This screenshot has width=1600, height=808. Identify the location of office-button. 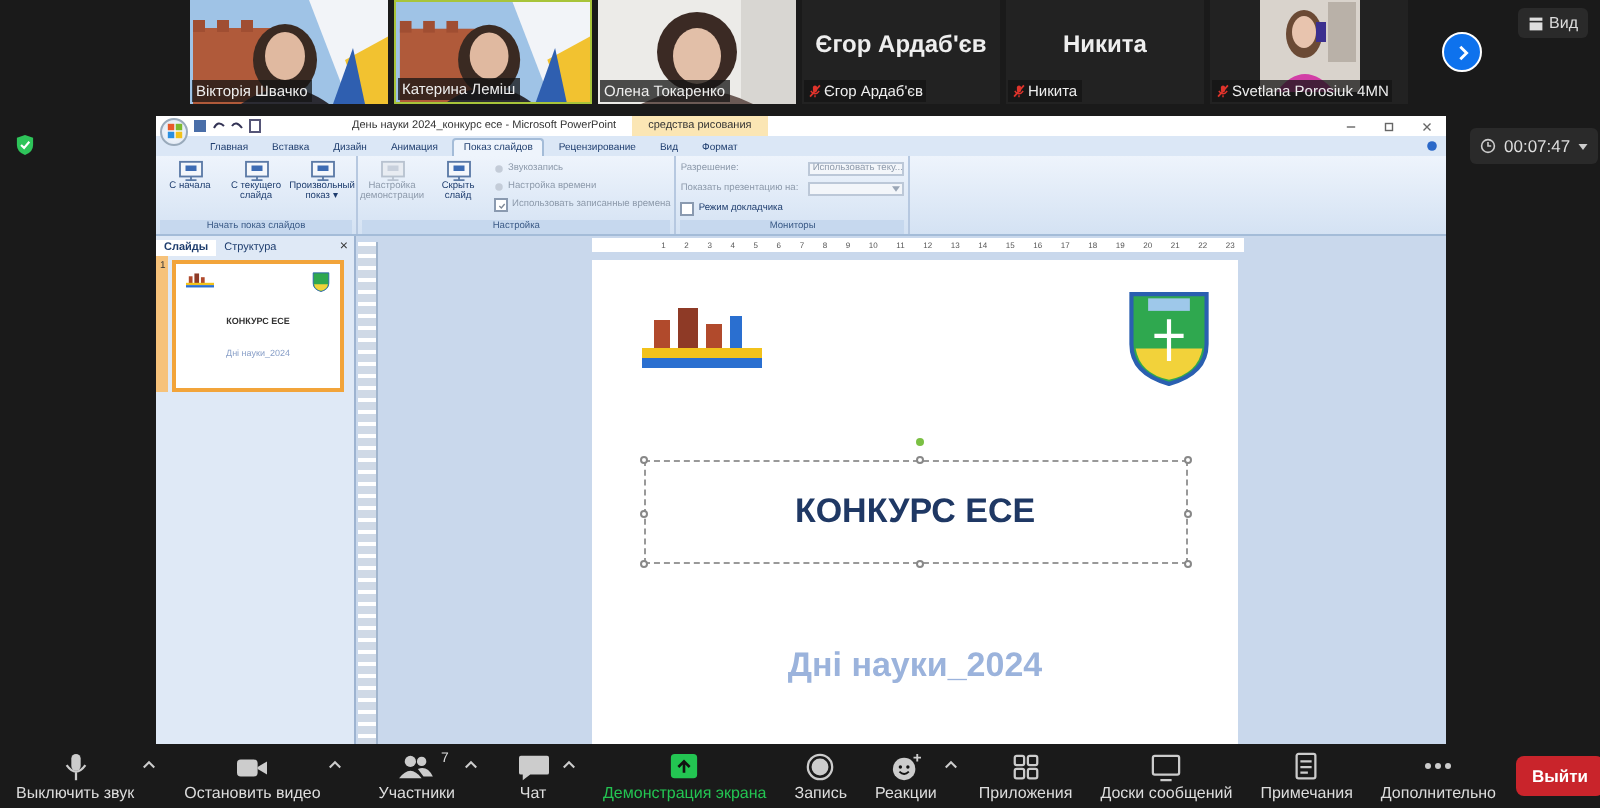
(174, 131).